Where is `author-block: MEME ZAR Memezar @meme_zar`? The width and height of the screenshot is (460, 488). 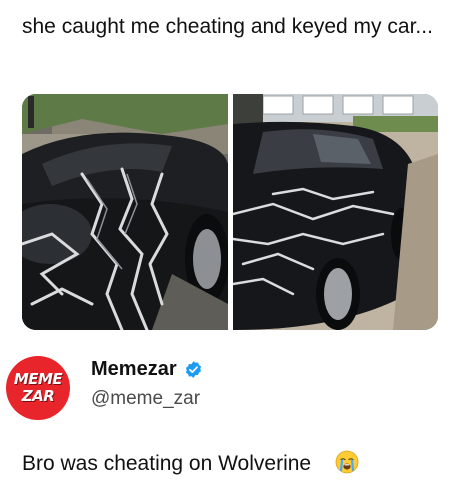
author-block: MEME ZAR Memezar @meme_zar is located at coordinates (230, 385).